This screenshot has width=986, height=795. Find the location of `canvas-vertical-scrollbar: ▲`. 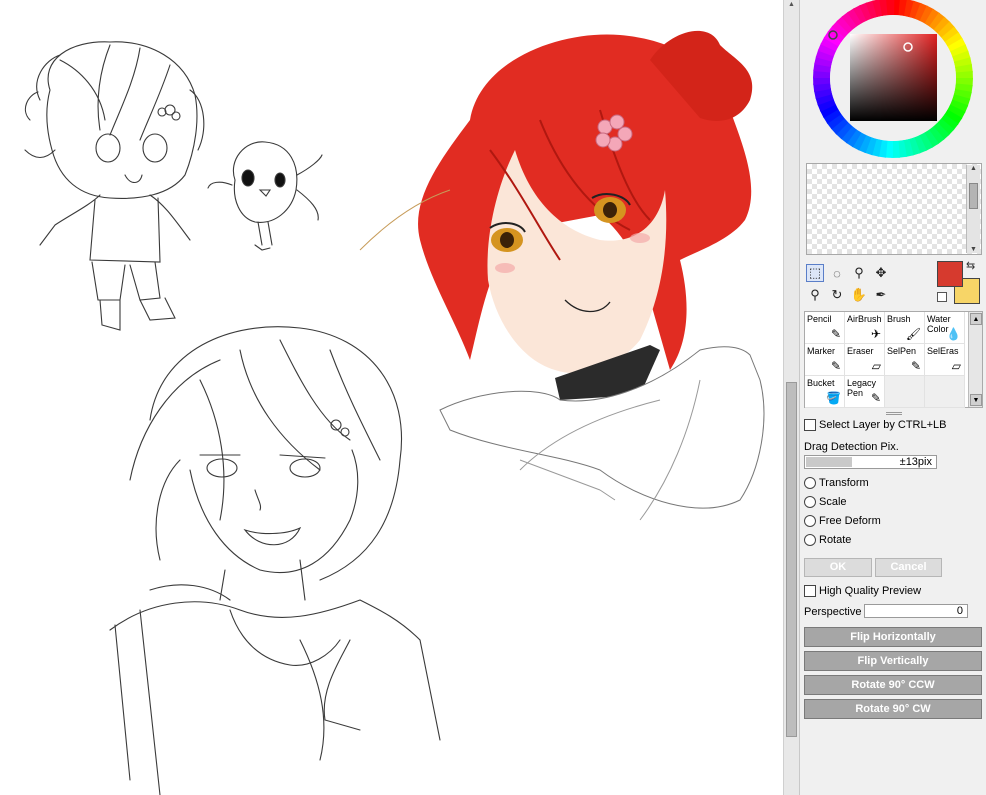

canvas-vertical-scrollbar: ▲ is located at coordinates (791, 397).